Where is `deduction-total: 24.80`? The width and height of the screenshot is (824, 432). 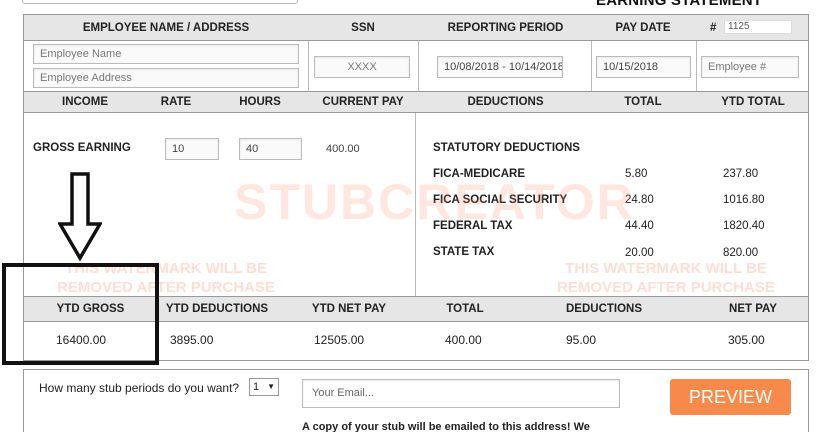 deduction-total: 24.80 is located at coordinates (639, 200).